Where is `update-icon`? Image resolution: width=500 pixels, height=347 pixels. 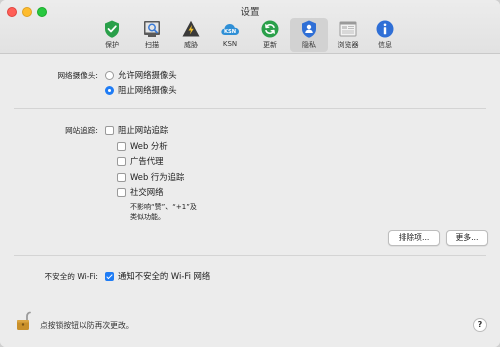
update-icon is located at coordinates (270, 29).